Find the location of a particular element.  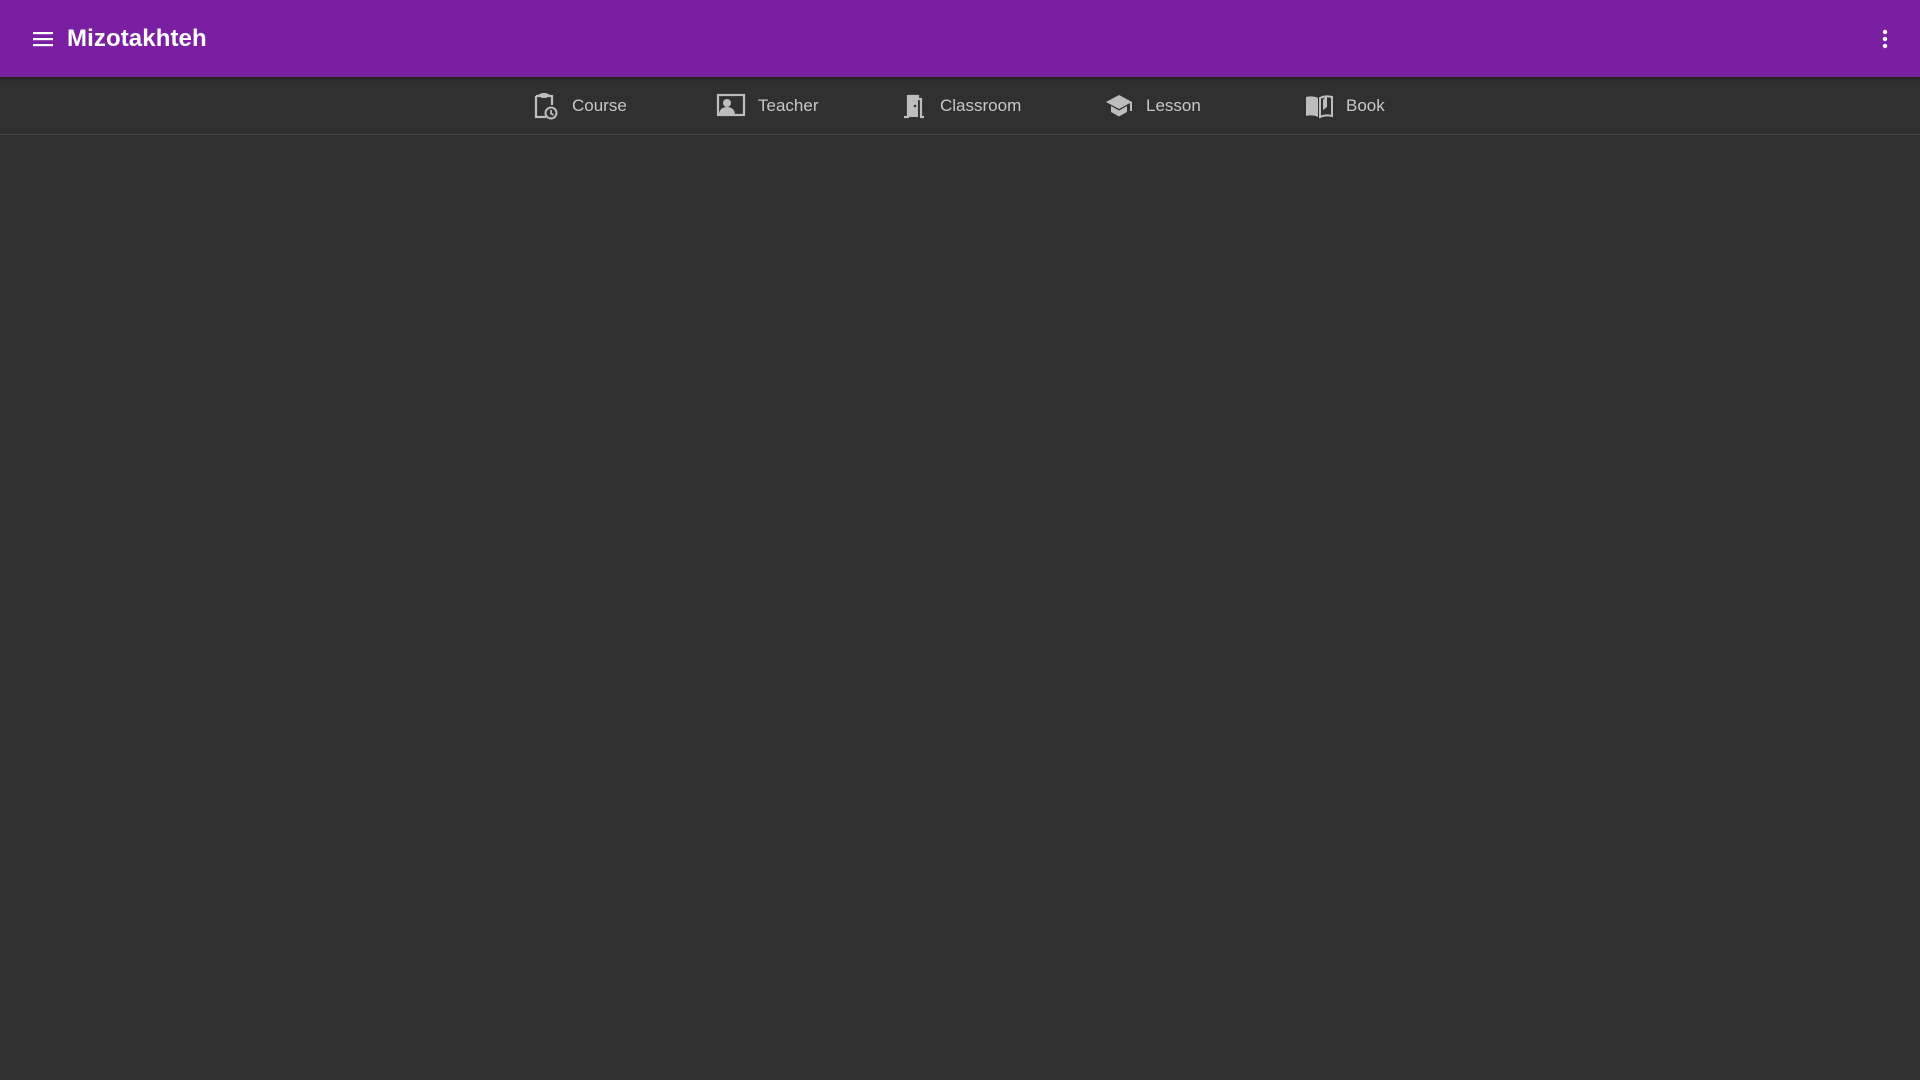

meeting-room-icon is located at coordinates (913, 106).